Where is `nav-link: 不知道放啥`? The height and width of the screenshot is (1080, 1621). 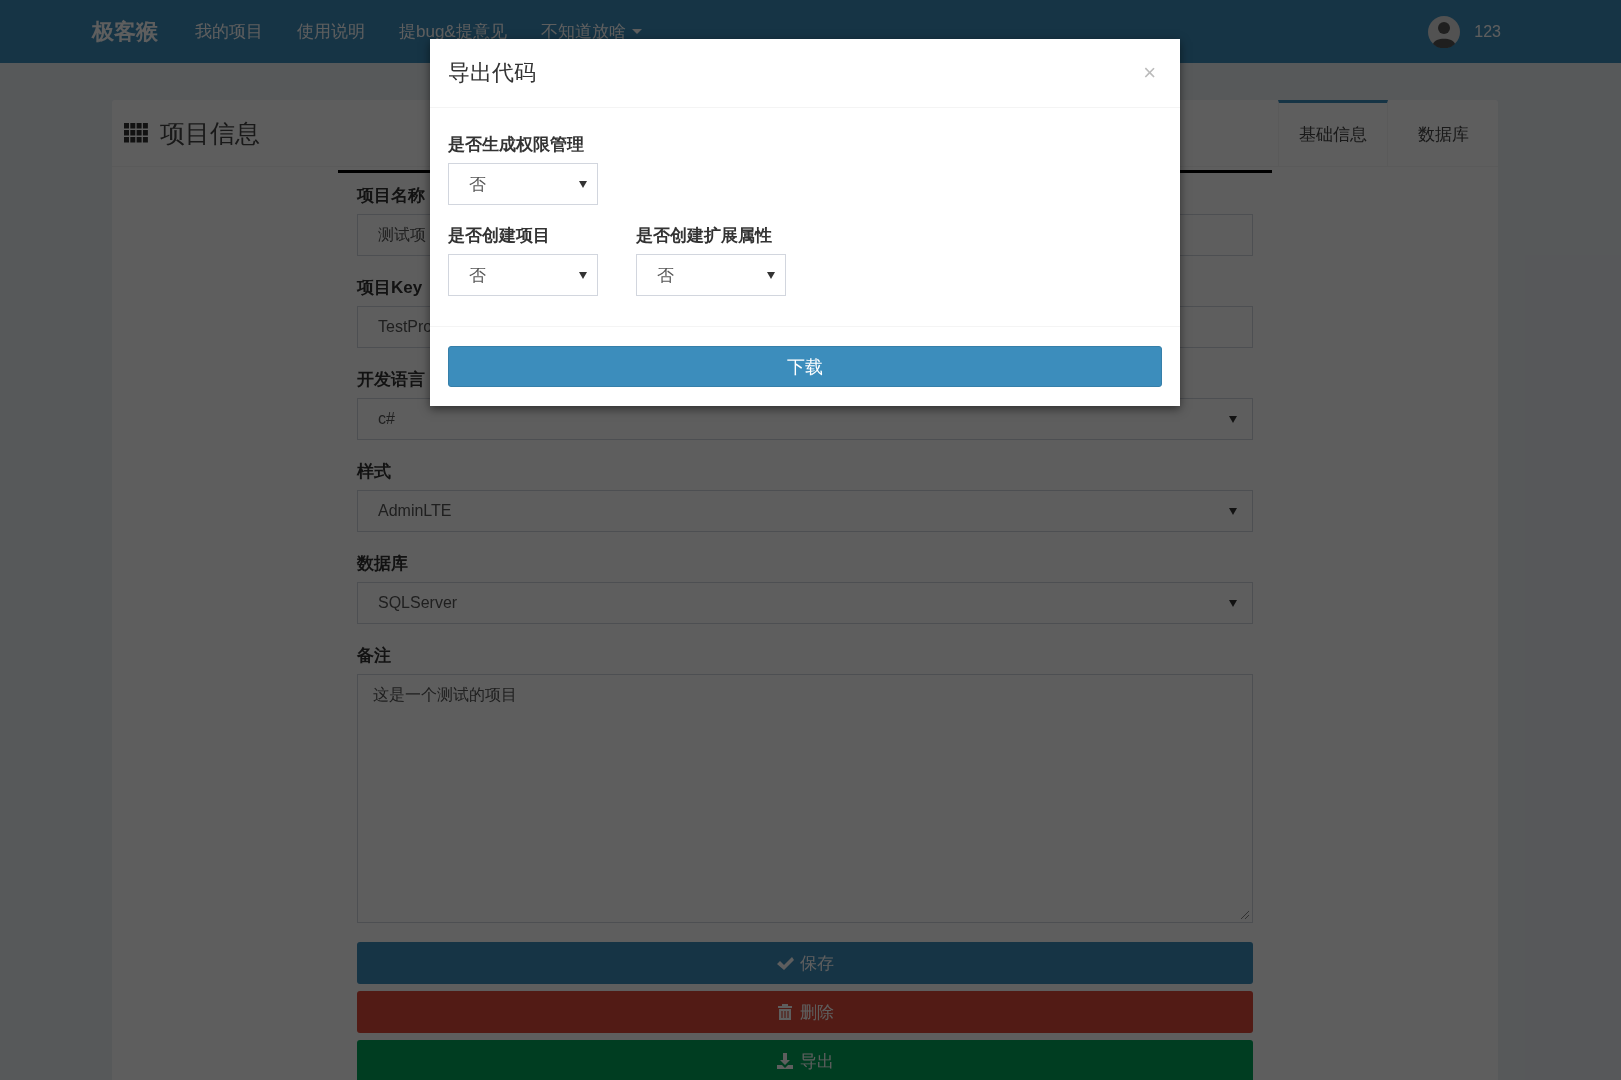 nav-link: 不知道放啥 is located at coordinates (591, 31).